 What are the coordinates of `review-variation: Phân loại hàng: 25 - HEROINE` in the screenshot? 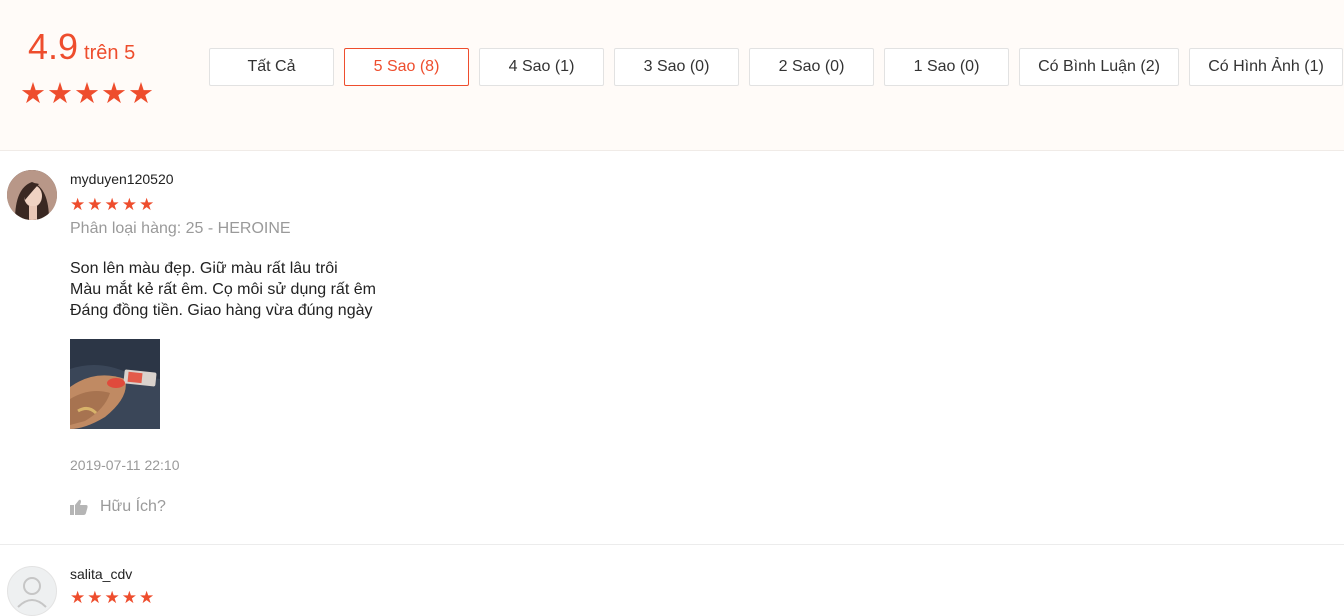 It's located at (180, 228).